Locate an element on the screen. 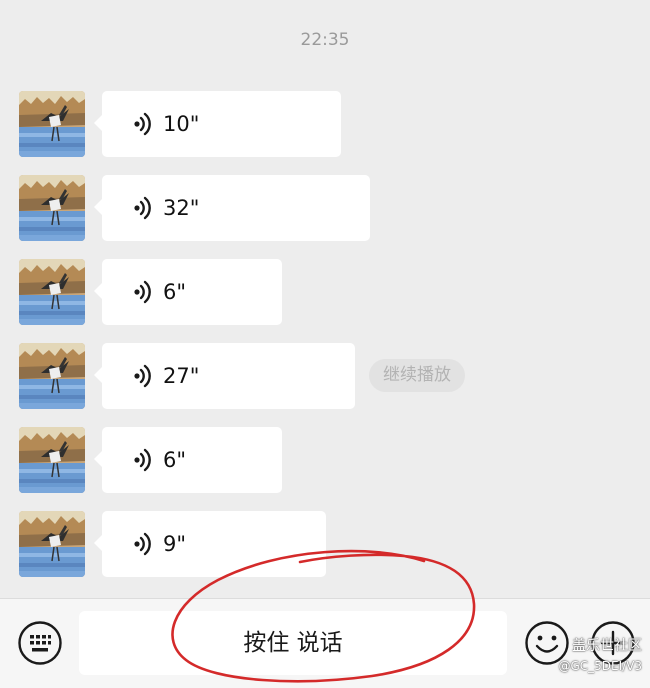 The height and width of the screenshot is (688, 650). voice-message-row: 9" is located at coordinates (325, 544).